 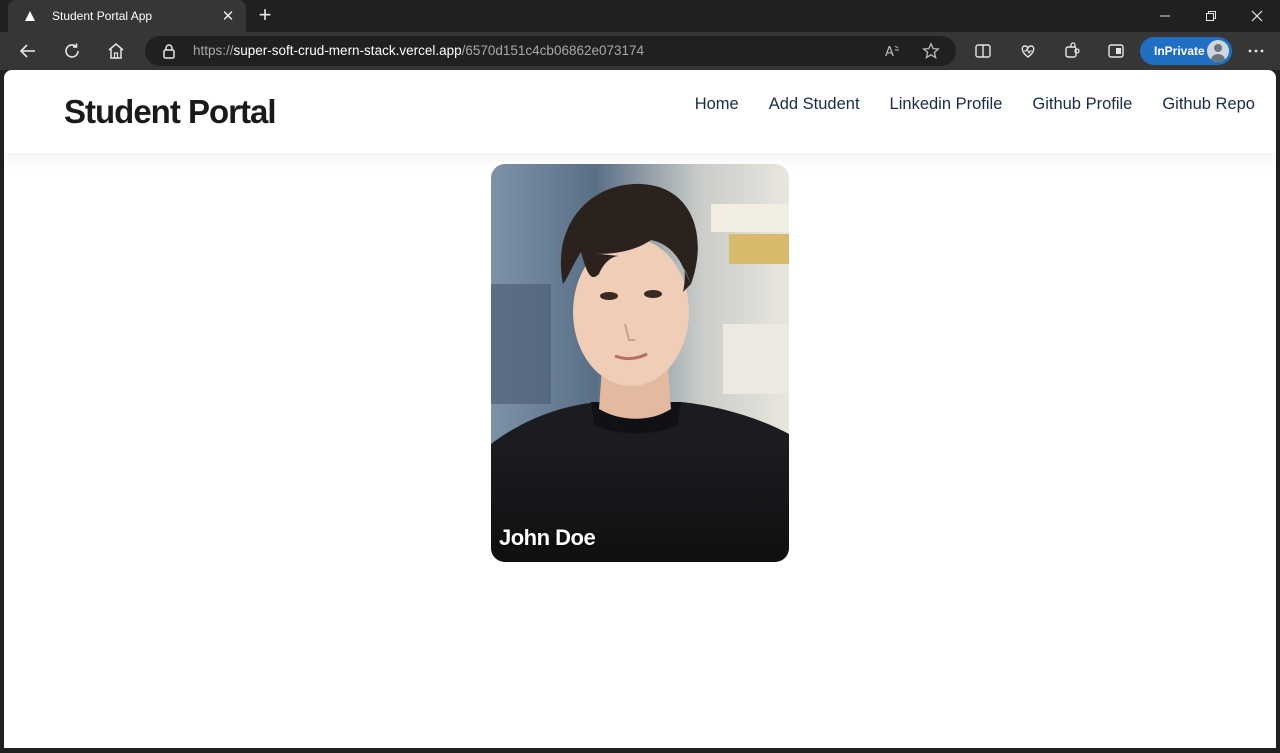 I want to click on student-card: John Doe, so click(x=640, y=363).